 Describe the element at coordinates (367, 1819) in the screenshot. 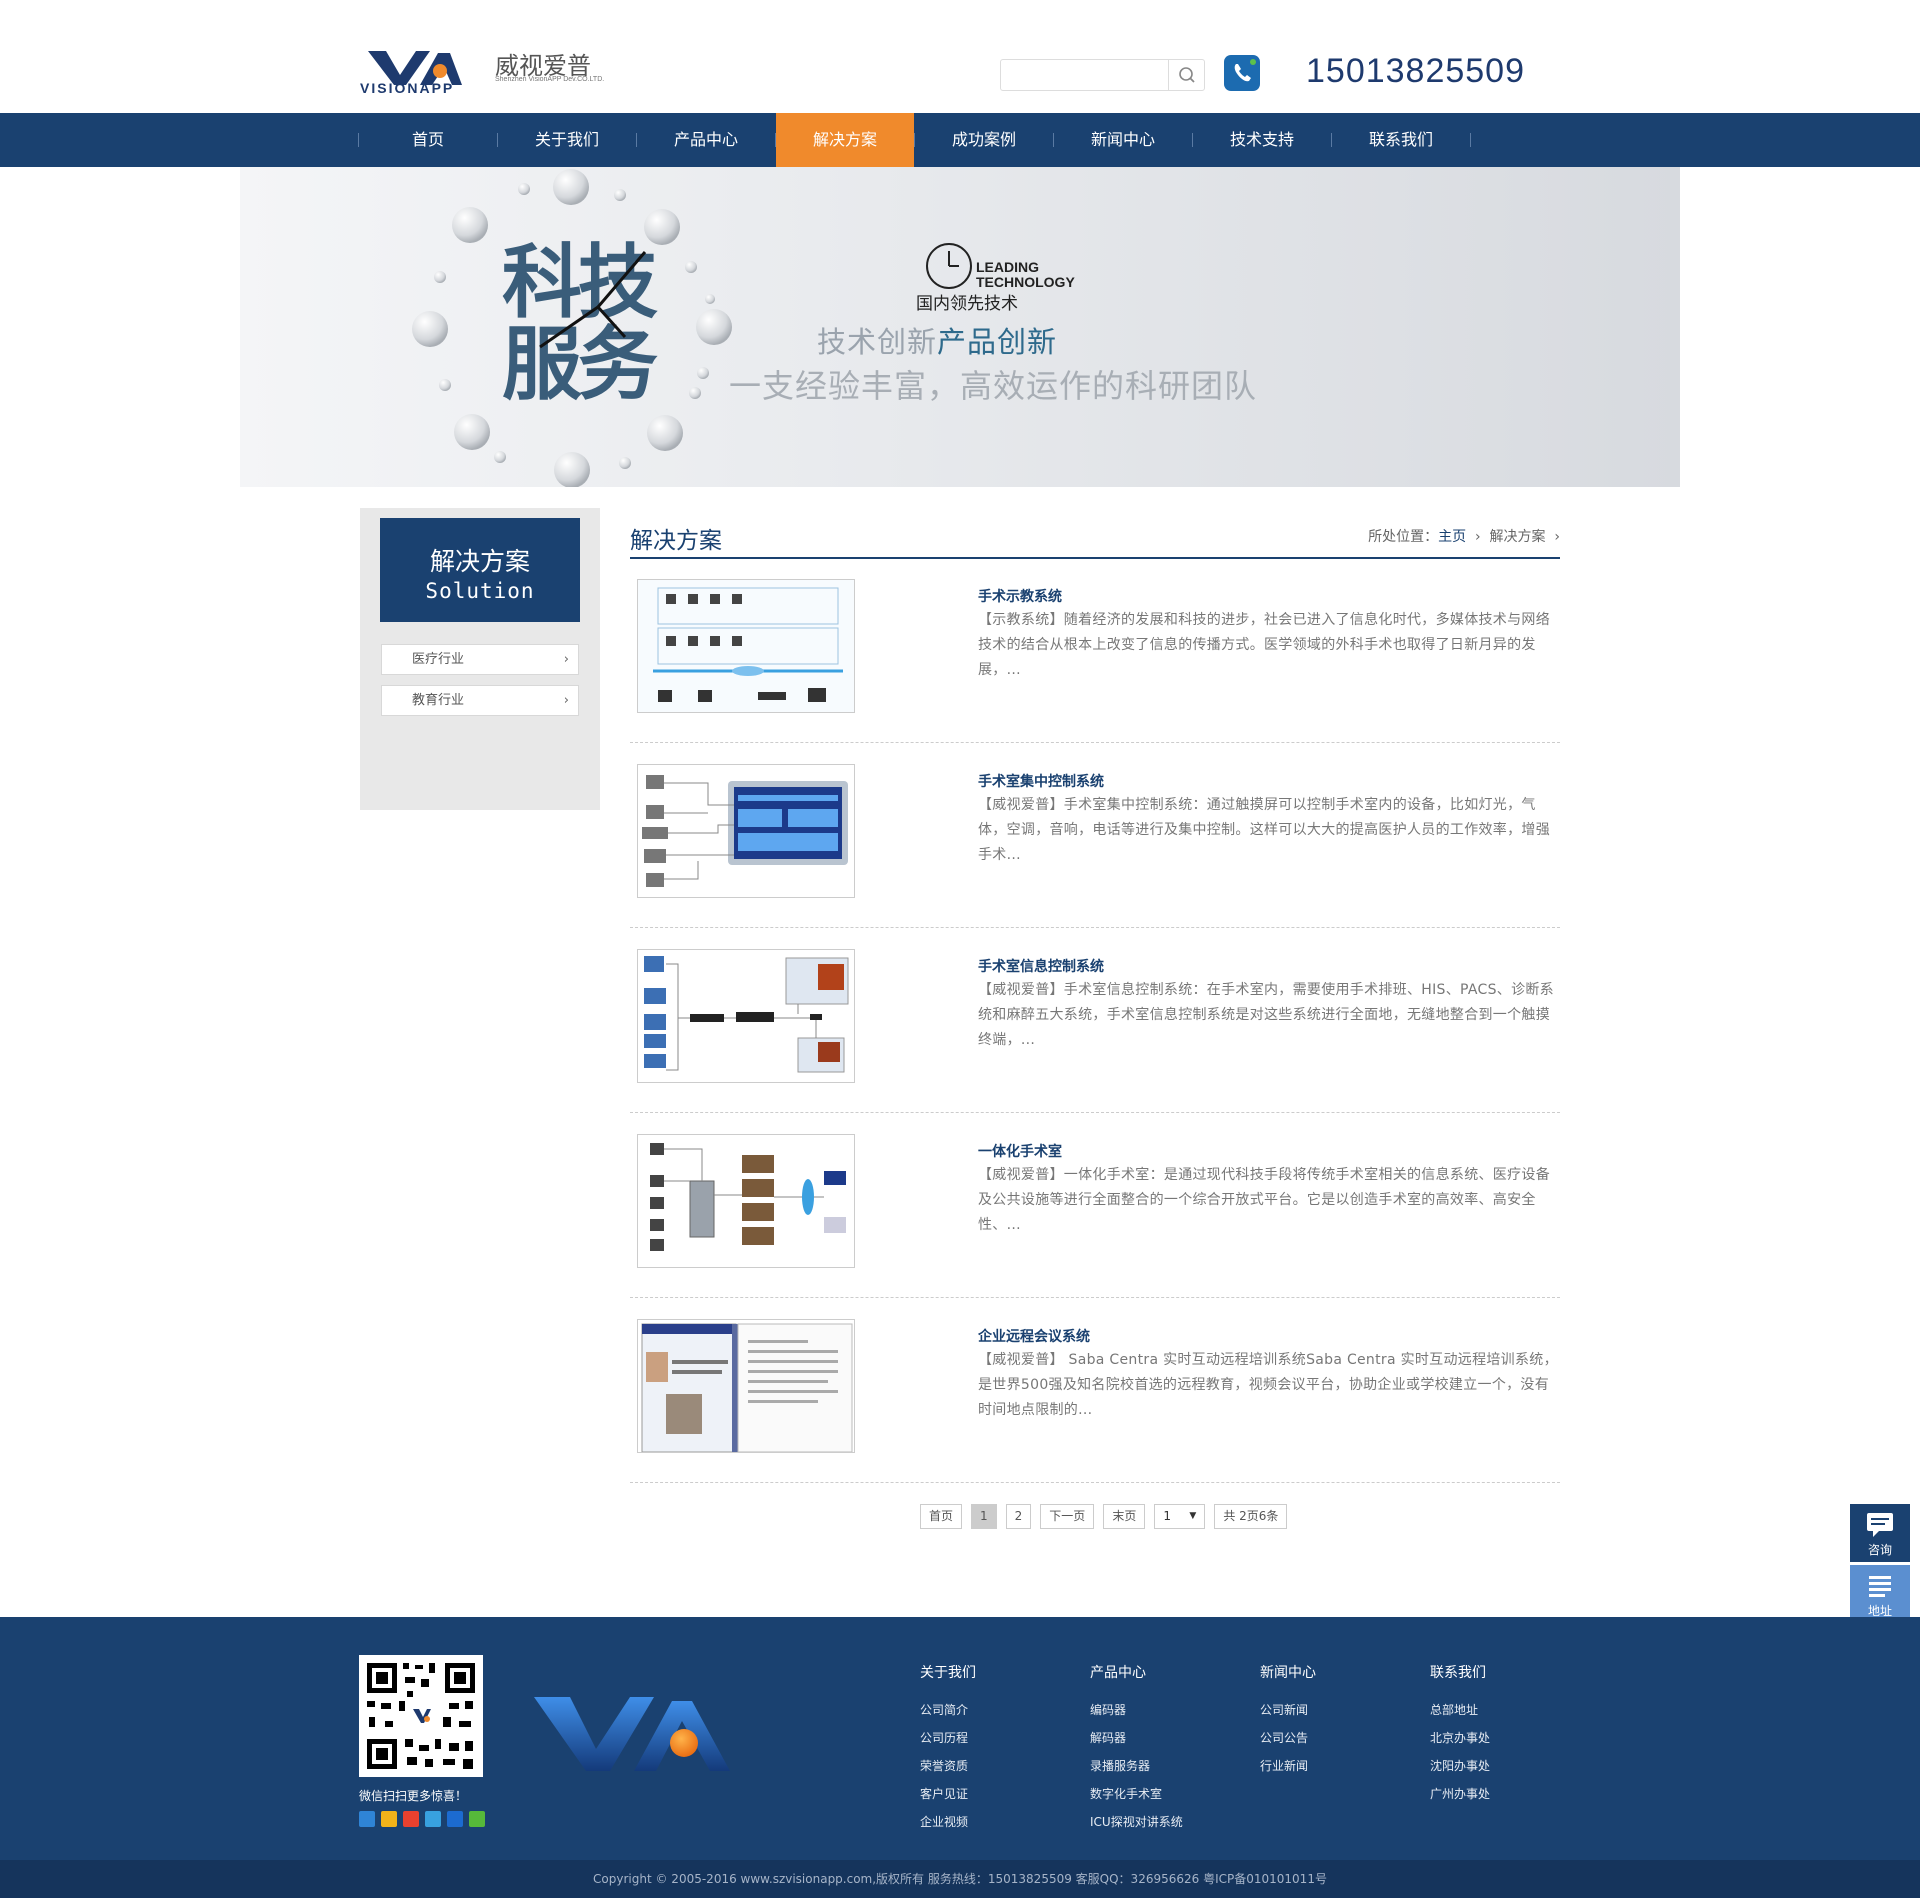

I see `share-more-icon` at that location.